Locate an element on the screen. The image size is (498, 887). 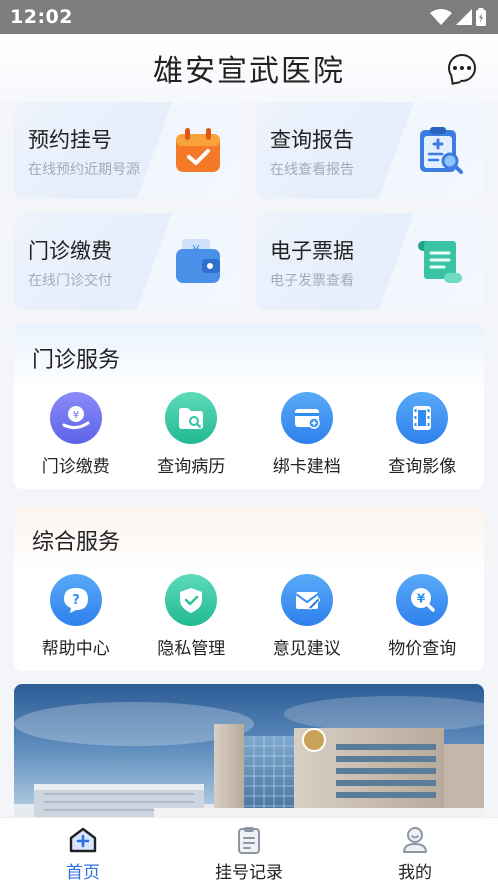
quick-card-payment: 门诊缴费 在线门诊交付 ¥ is located at coordinates (128, 261).